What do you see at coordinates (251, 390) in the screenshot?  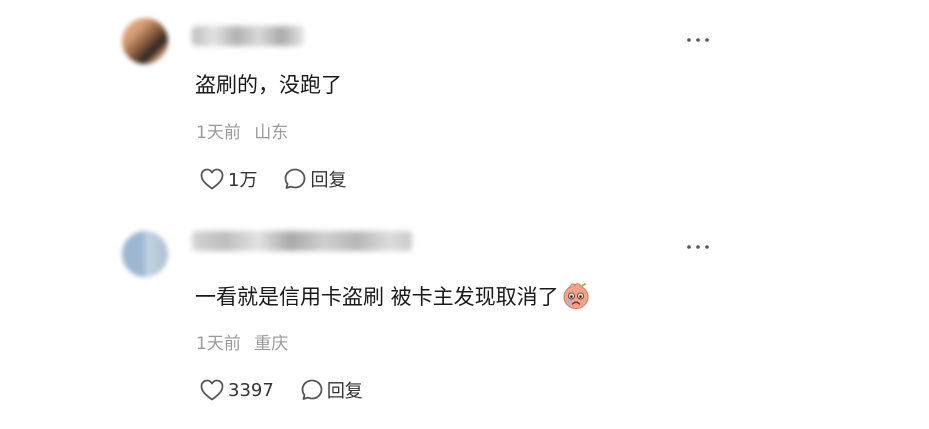 I see `like-count: 3397` at bounding box center [251, 390].